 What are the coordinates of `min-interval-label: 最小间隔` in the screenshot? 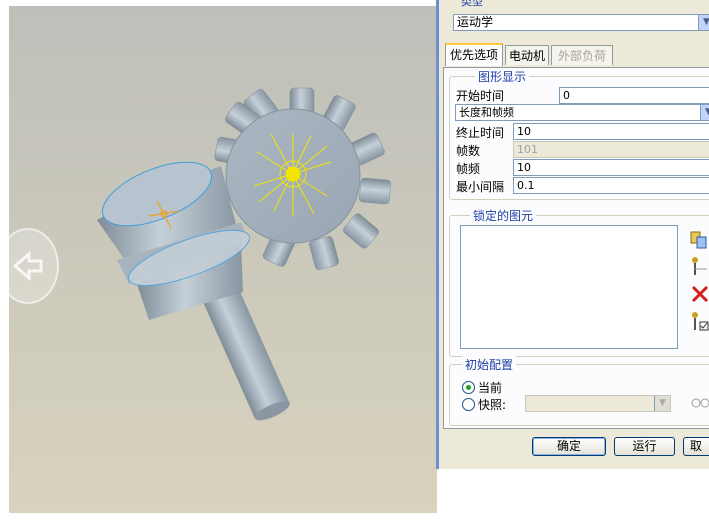 It's located at (480, 187).